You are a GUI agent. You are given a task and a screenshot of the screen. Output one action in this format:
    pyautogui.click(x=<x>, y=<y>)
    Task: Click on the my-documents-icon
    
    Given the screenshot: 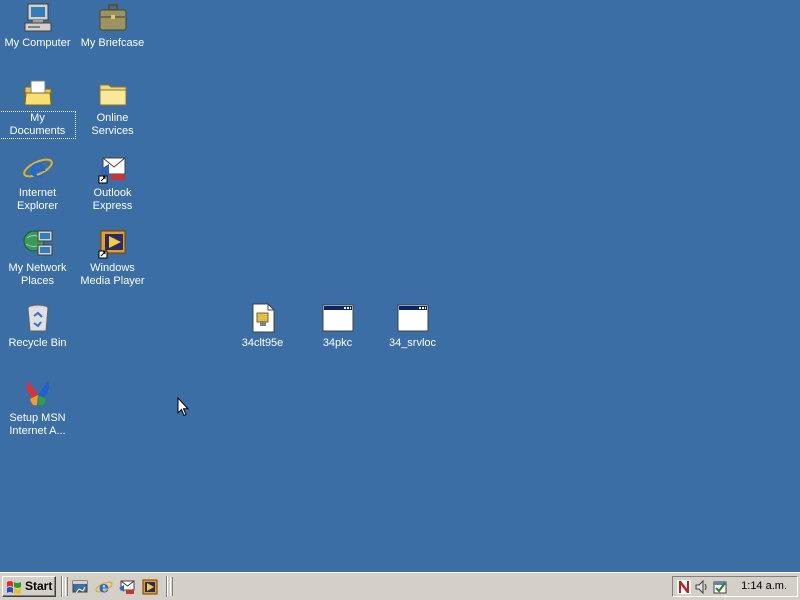 What is the action you would take?
    pyautogui.click(x=38, y=93)
    